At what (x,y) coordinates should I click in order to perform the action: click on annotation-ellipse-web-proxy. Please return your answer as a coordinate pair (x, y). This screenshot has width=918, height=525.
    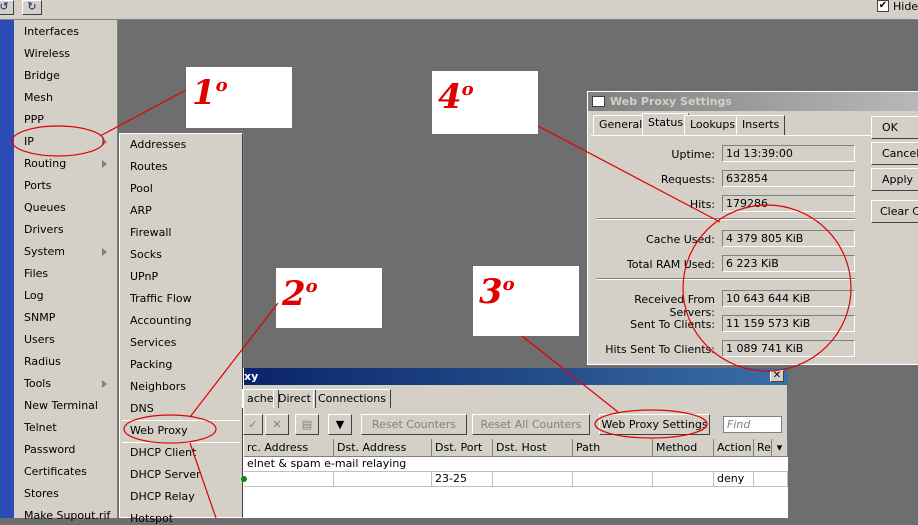
    Looking at the image, I should click on (170, 429).